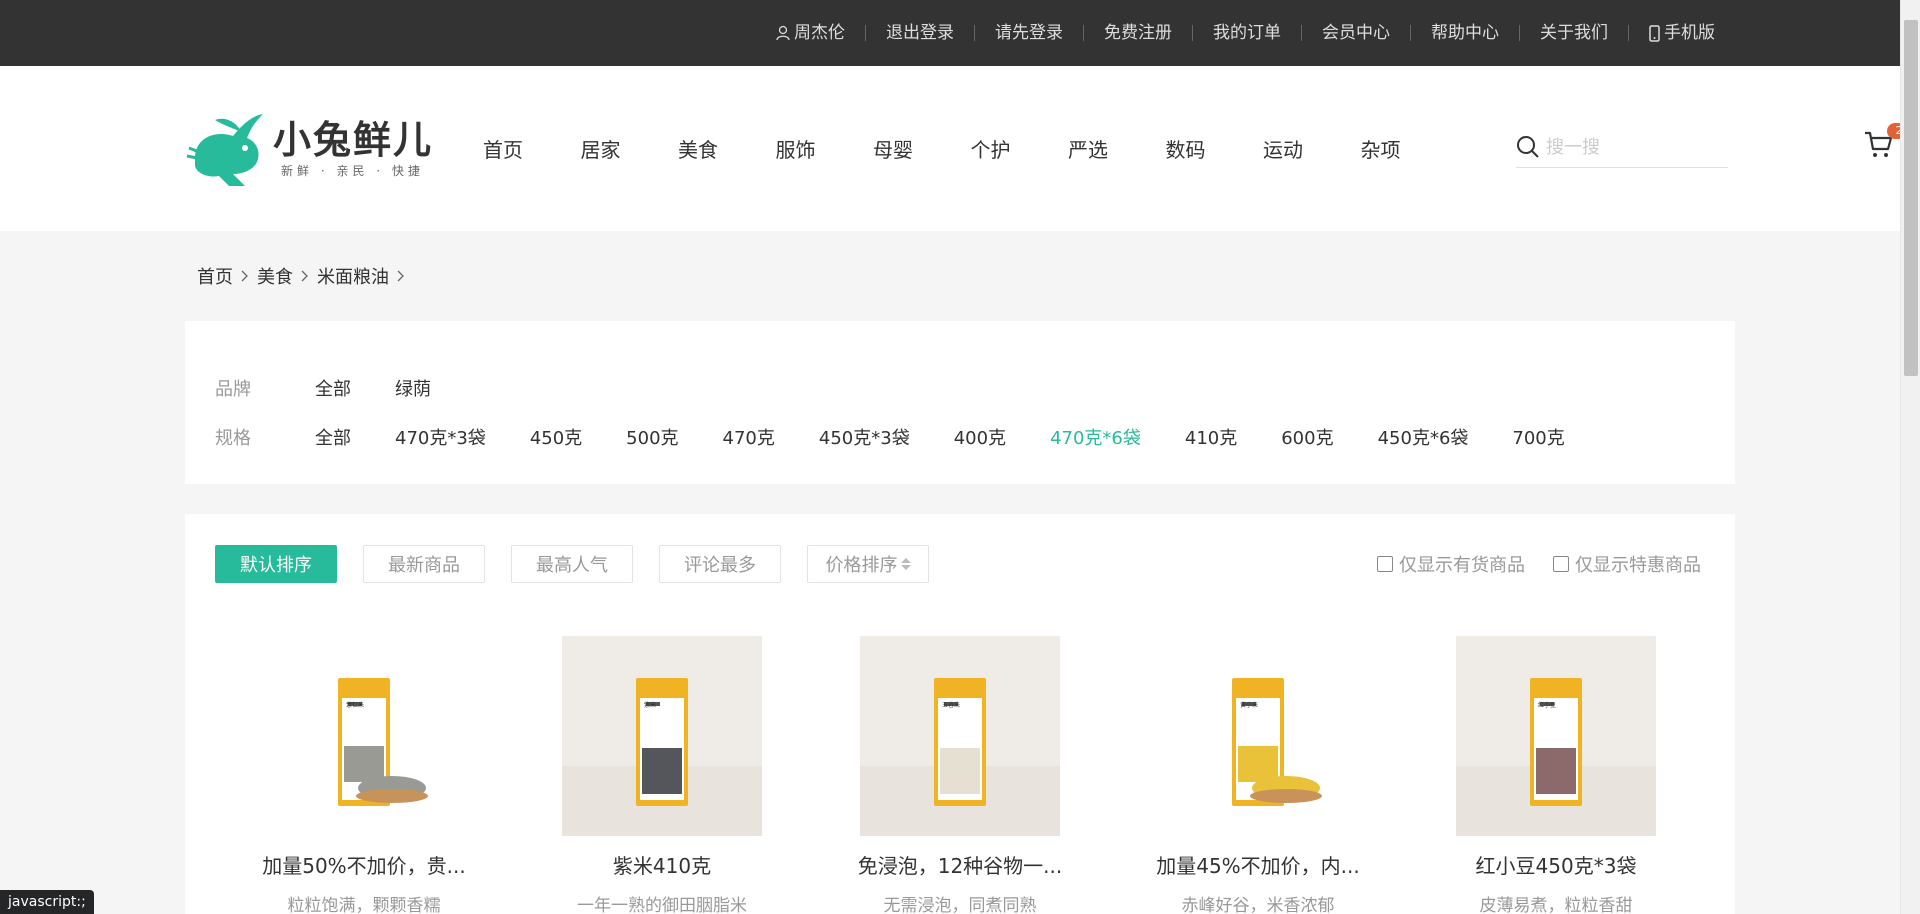  I want to click on product-card: 紫米 紫米410克 一年一熟的御田胭脂米, so click(662, 775).